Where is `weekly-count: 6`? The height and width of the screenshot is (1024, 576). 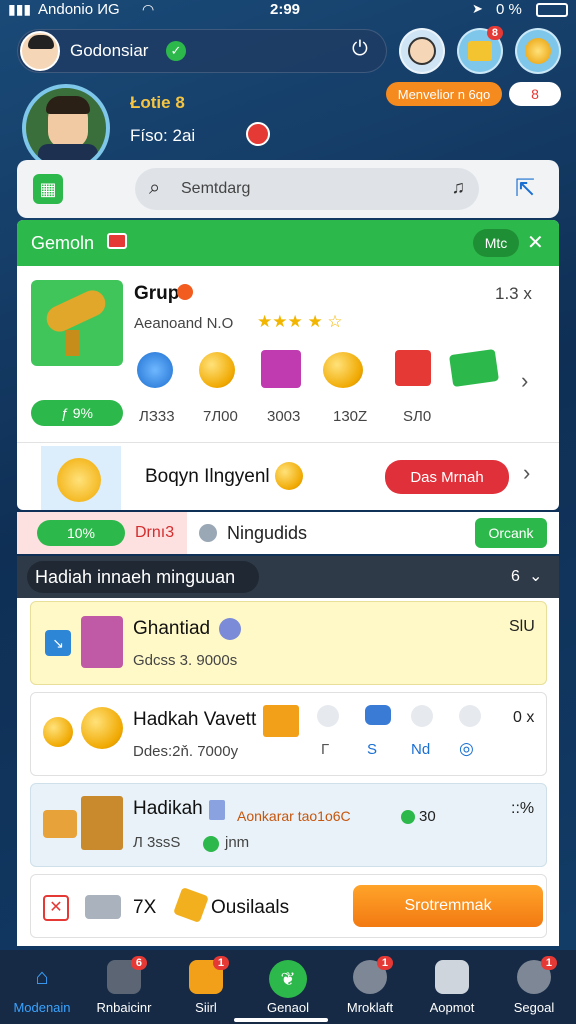
weekly-count: 6 is located at coordinates (515, 576).